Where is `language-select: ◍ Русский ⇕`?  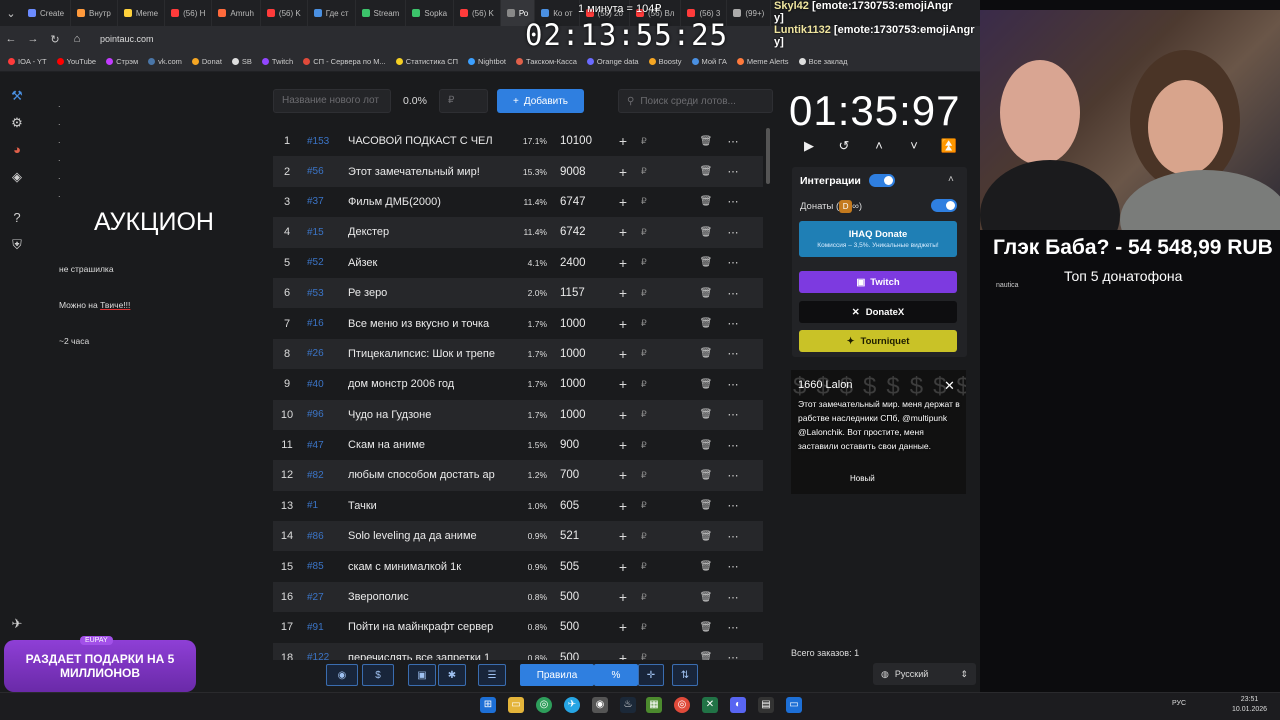
language-select: ◍ Русский ⇕ is located at coordinates (924, 674).